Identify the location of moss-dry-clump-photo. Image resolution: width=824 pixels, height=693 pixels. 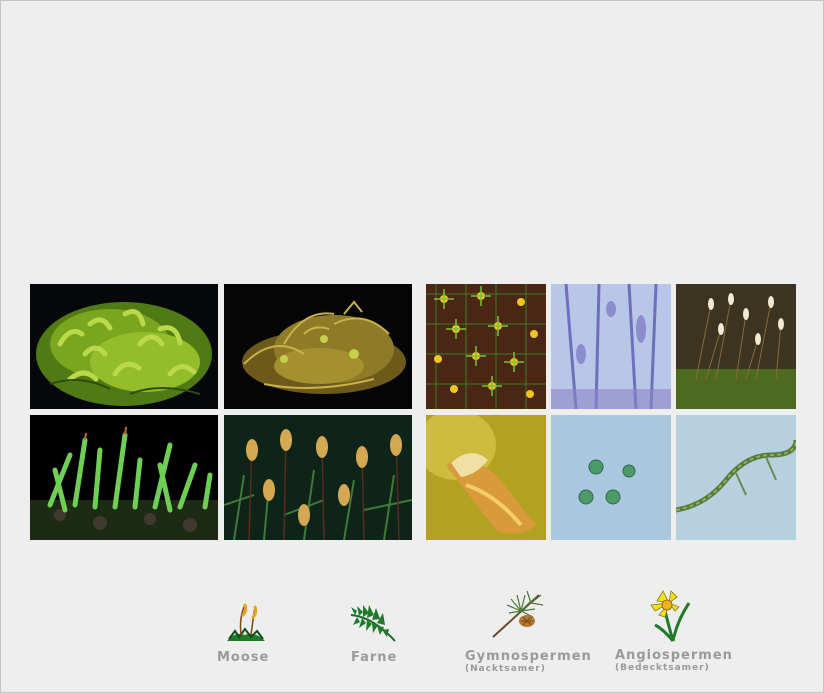
(318, 346).